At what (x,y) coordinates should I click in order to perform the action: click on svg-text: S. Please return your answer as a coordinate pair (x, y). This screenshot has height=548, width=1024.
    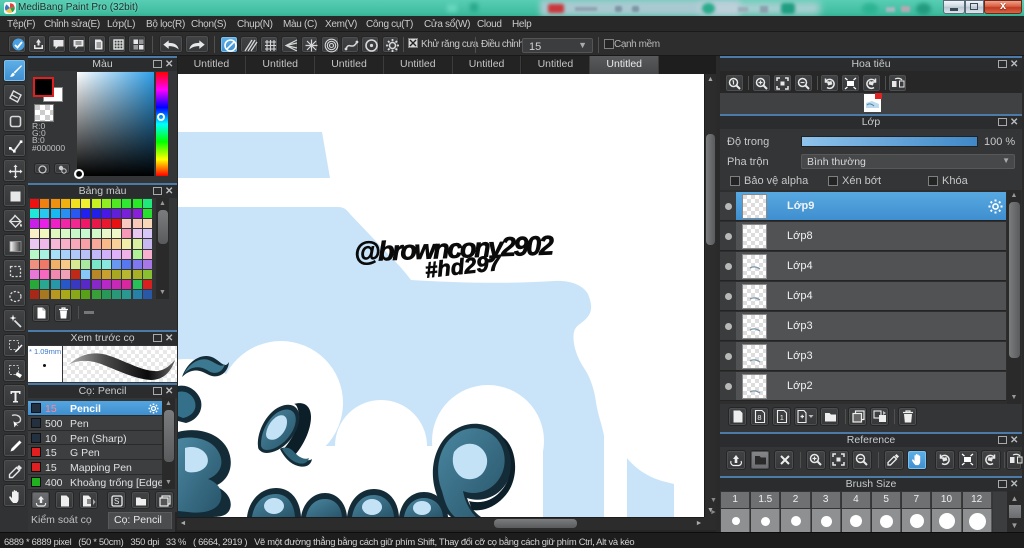
    Looking at the image, I should click on (116, 501).